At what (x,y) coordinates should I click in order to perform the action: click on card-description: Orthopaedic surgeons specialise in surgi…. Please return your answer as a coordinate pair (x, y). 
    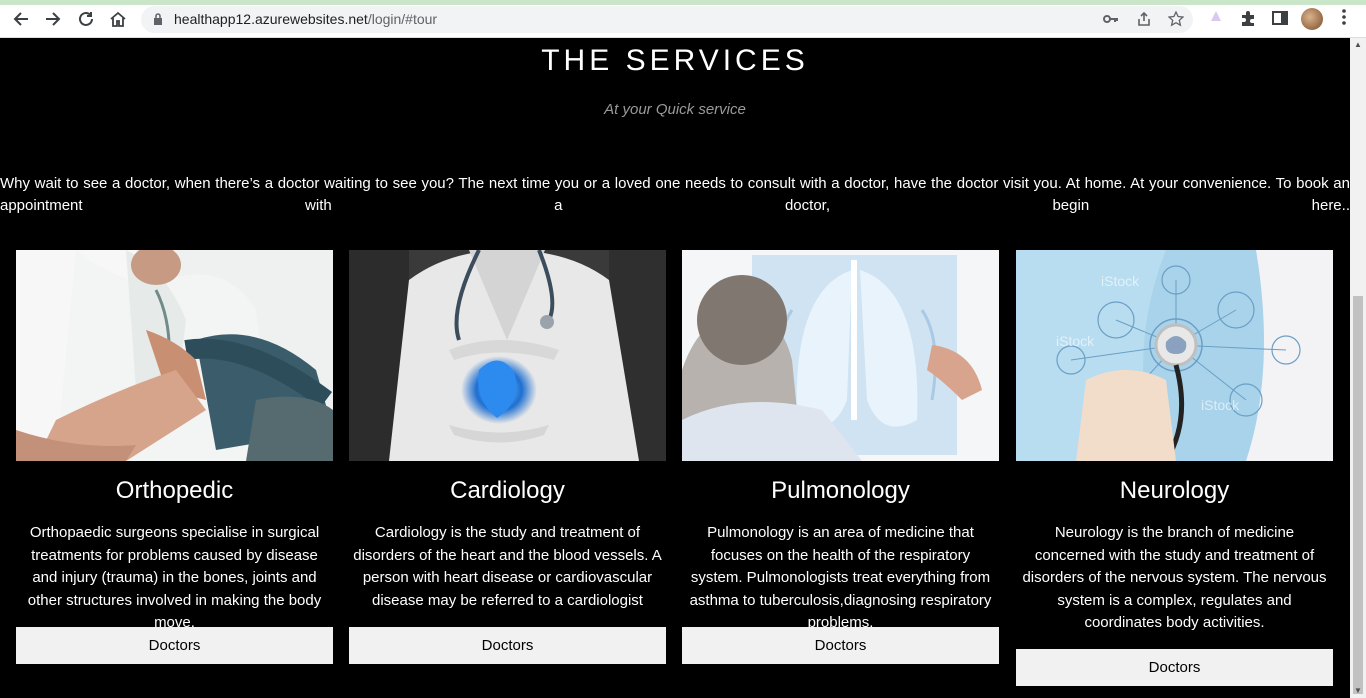
    Looking at the image, I should click on (174, 577).